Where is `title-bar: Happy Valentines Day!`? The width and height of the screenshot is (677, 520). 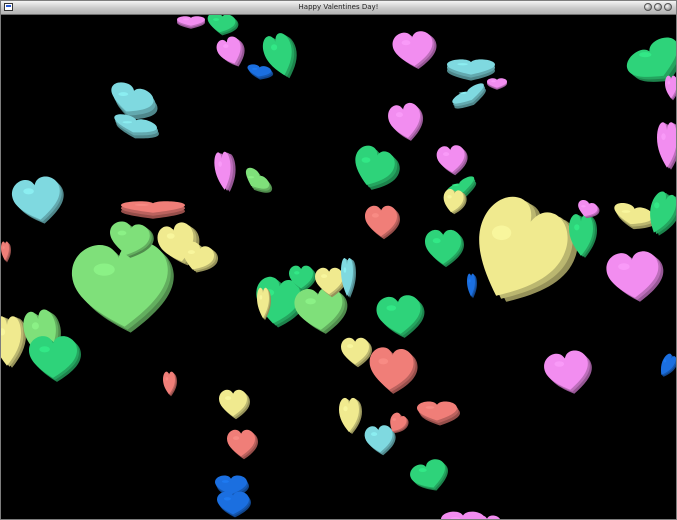
title-bar: Happy Valentines Day! is located at coordinates (338, 8).